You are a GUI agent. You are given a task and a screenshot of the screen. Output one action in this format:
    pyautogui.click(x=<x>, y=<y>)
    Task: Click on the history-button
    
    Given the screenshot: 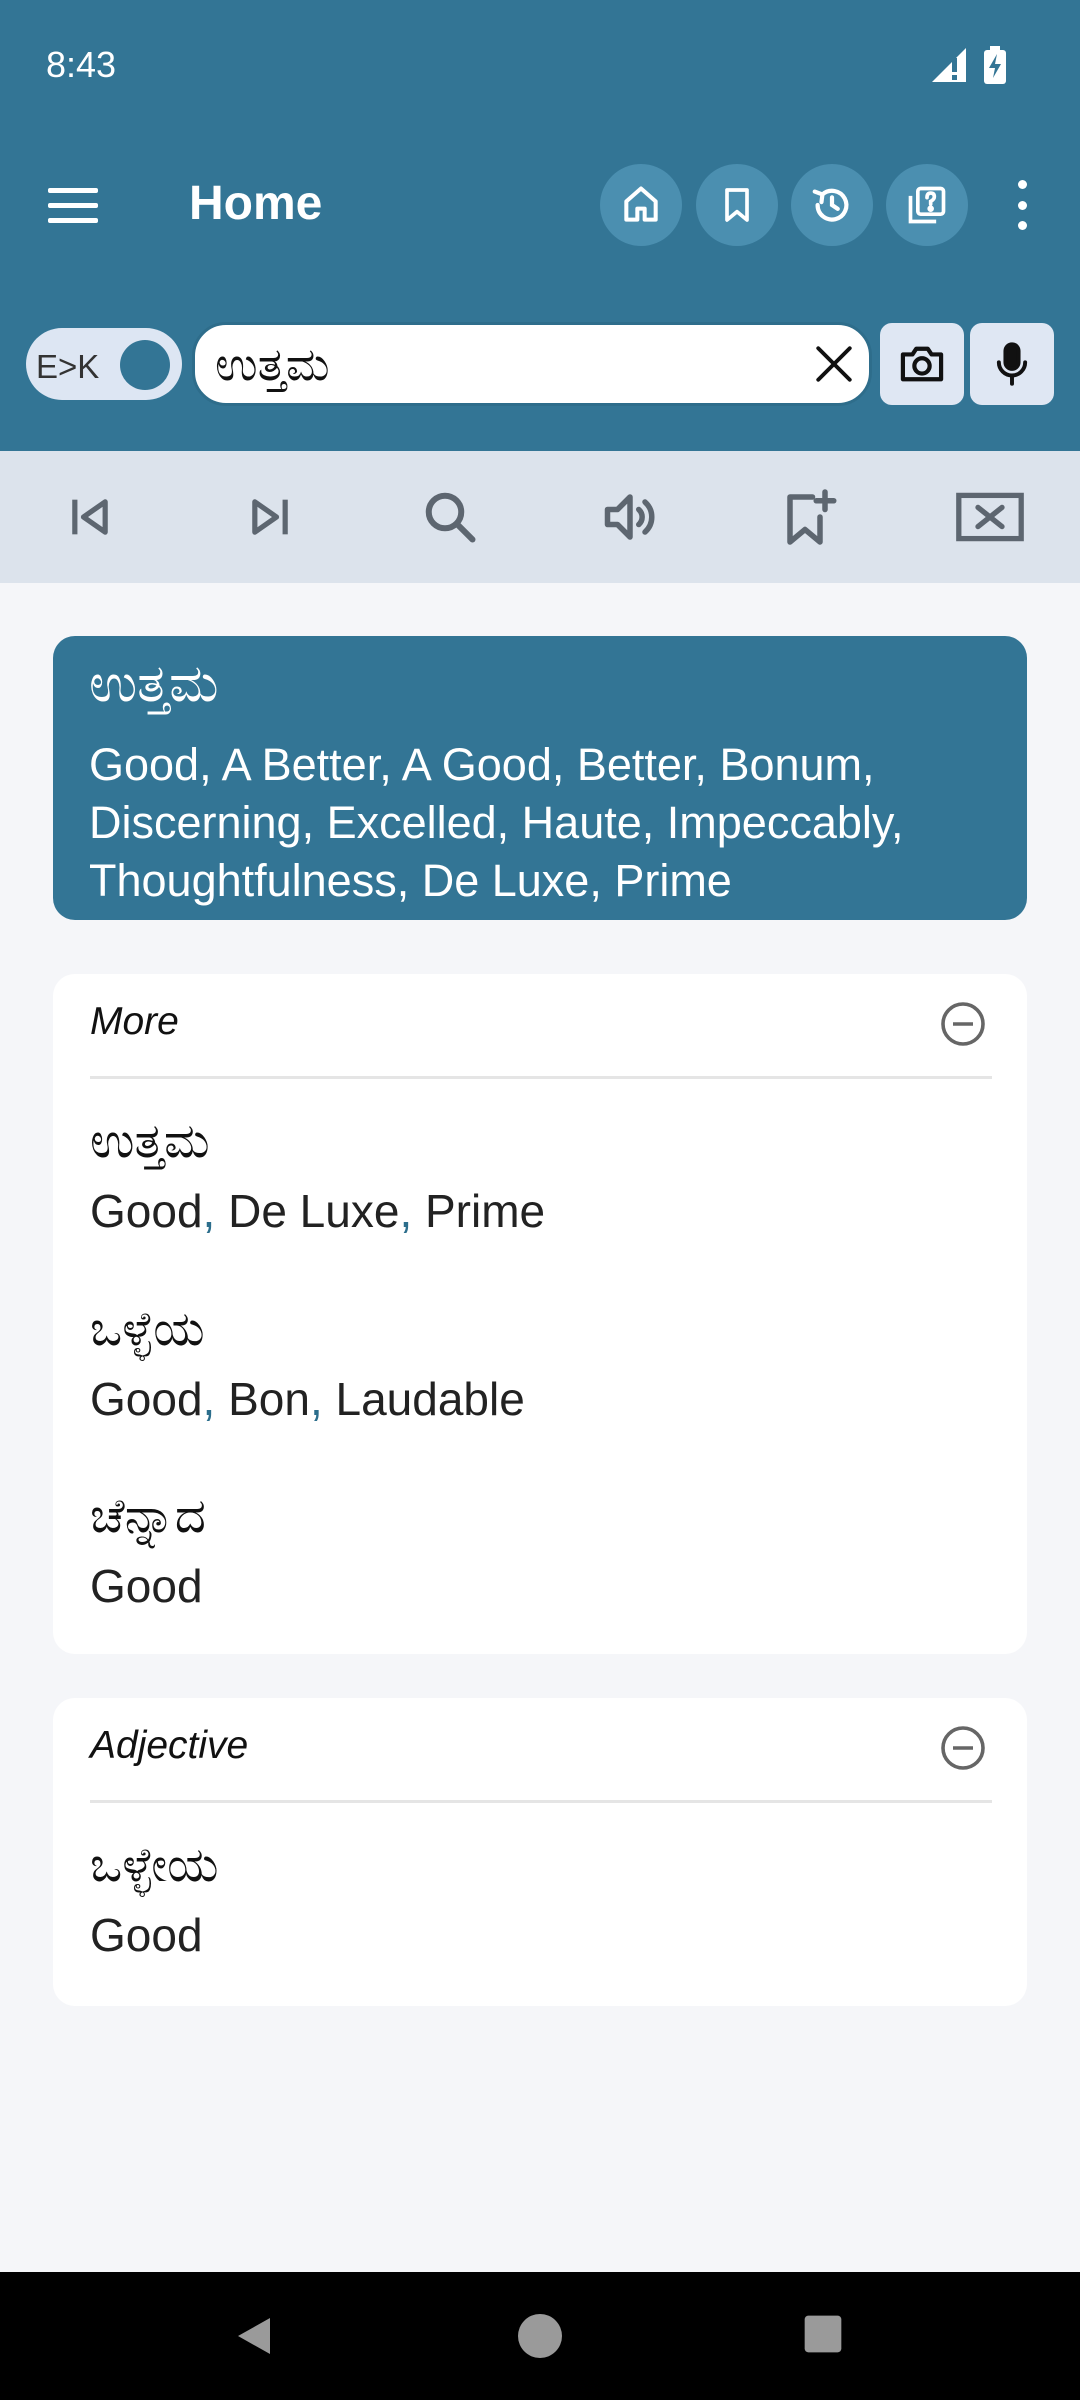 What is the action you would take?
    pyautogui.click(x=832, y=205)
    